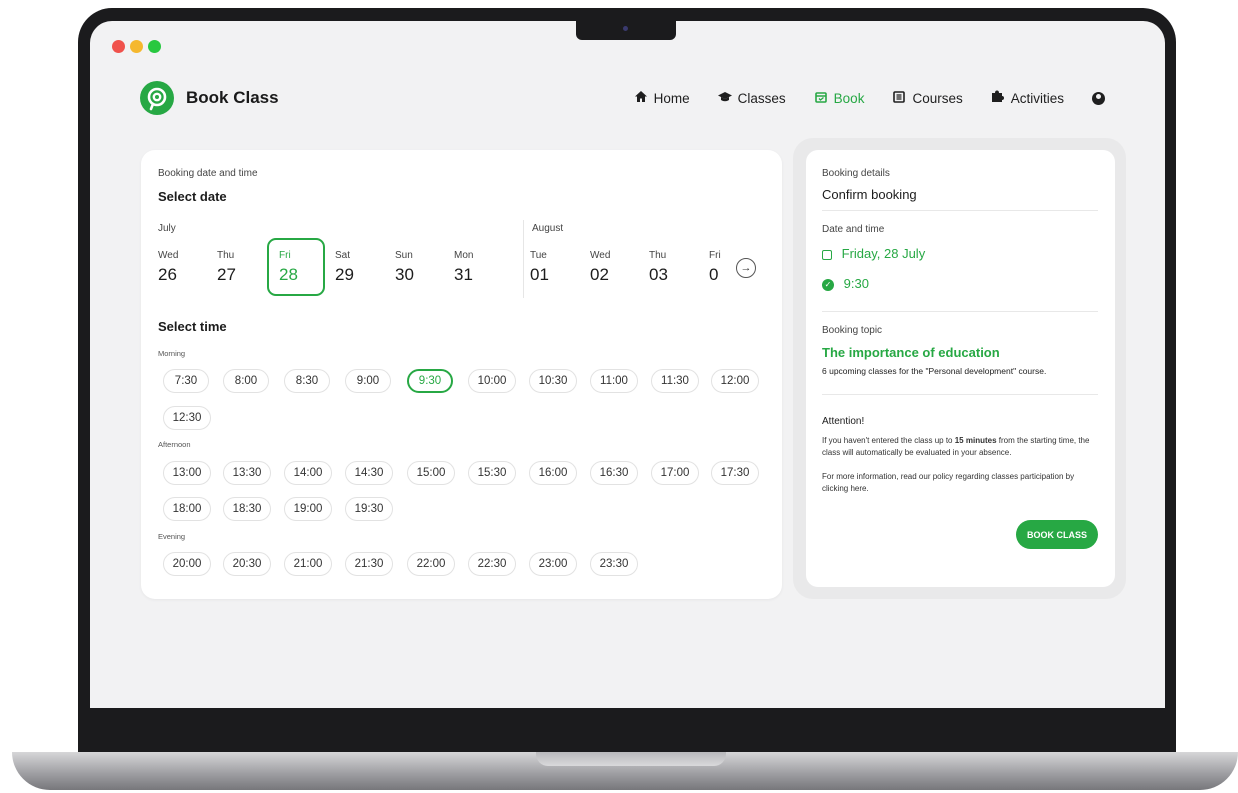 Image resolution: width=1238 pixels, height=793 pixels. Describe the element at coordinates (431, 564) in the screenshot. I see `time-slot: 22:00` at that location.